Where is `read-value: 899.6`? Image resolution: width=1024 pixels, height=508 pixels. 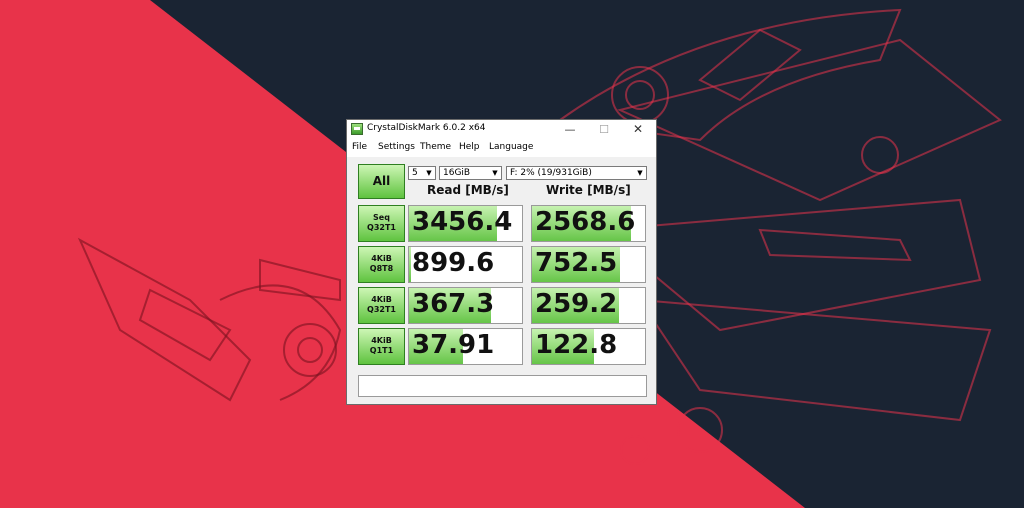 read-value: 899.6 is located at coordinates (453, 263).